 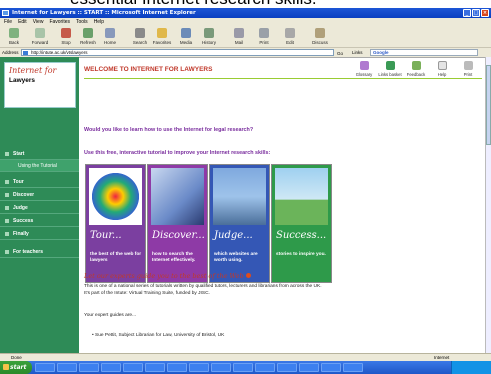 I want to click on menu-view: View, so click(x=38, y=22).